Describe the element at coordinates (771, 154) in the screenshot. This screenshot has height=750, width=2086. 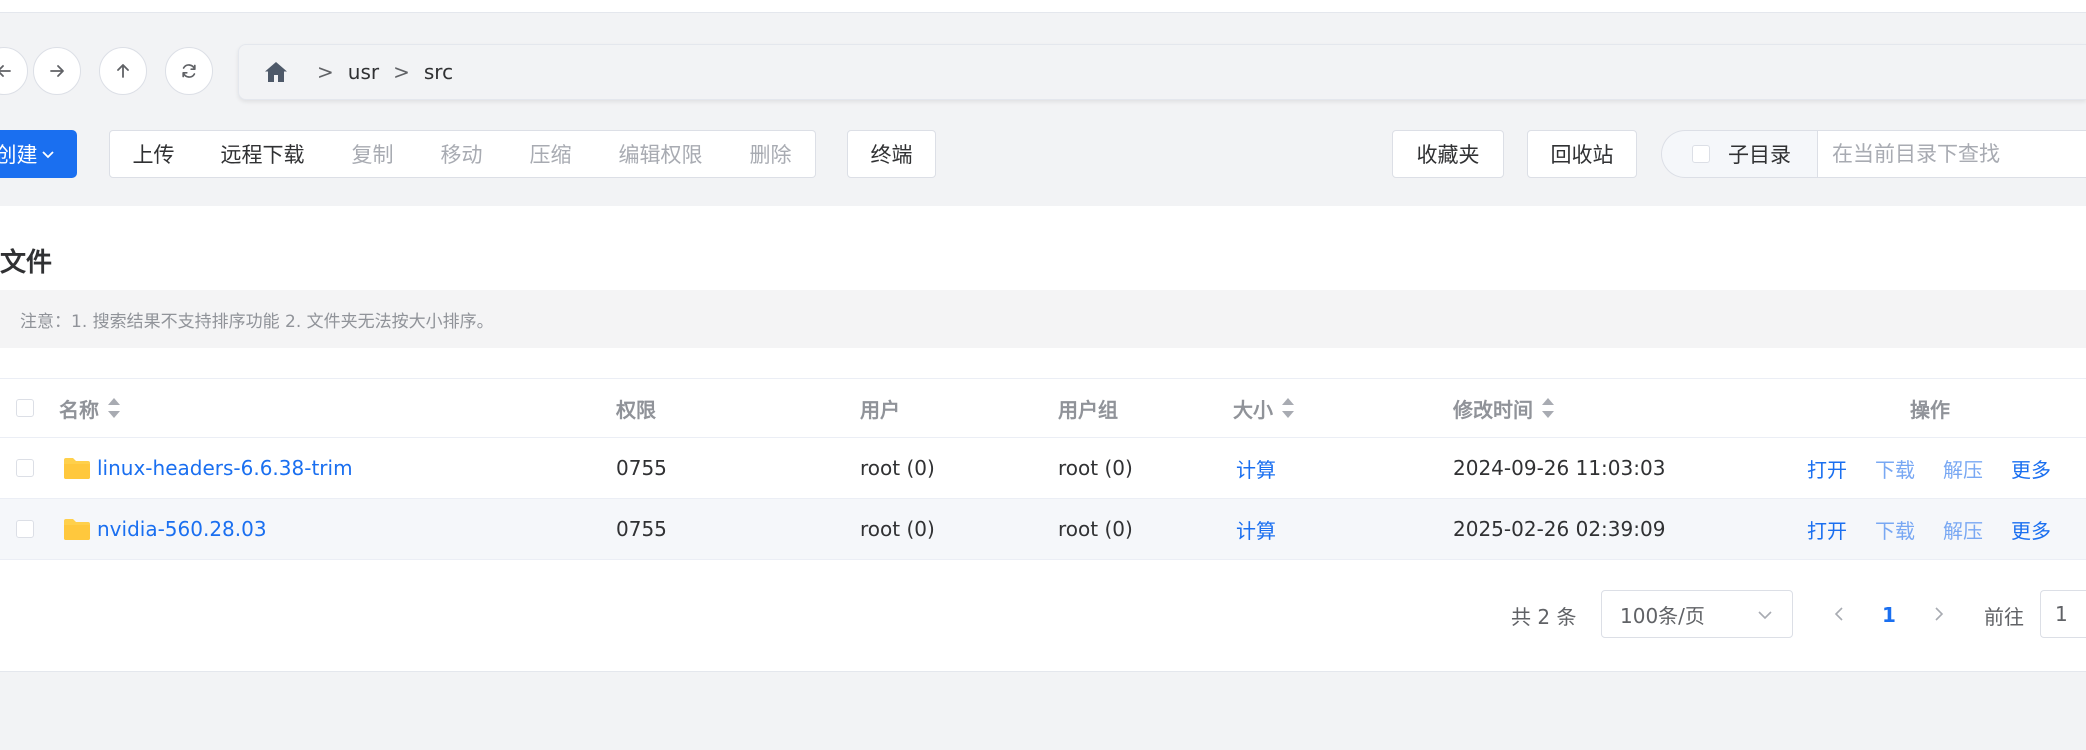
I see `delete-button: 删除` at that location.